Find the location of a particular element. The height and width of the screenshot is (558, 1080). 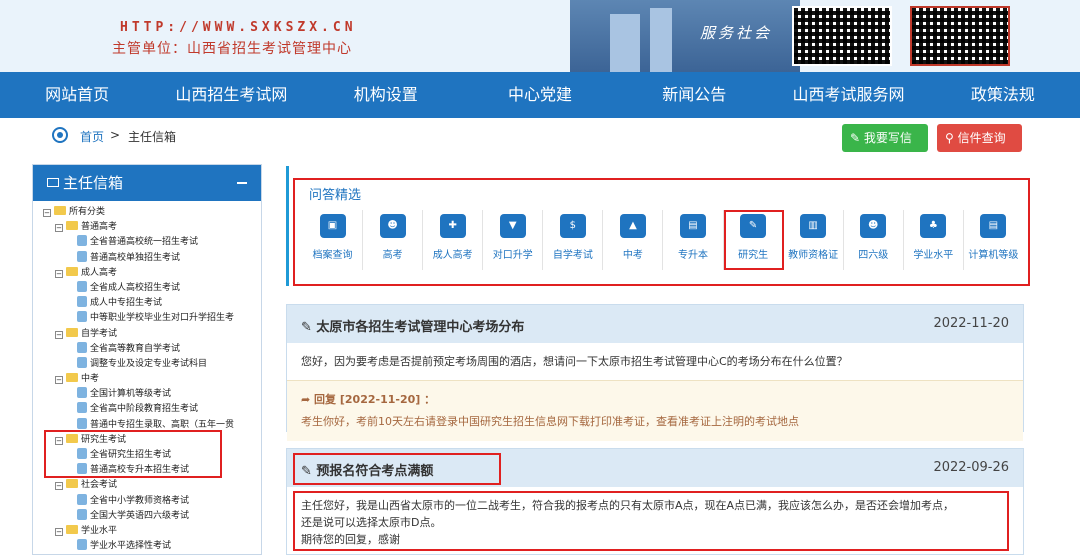

tree-item-label: 普通高考 is located at coordinates (99, 227).